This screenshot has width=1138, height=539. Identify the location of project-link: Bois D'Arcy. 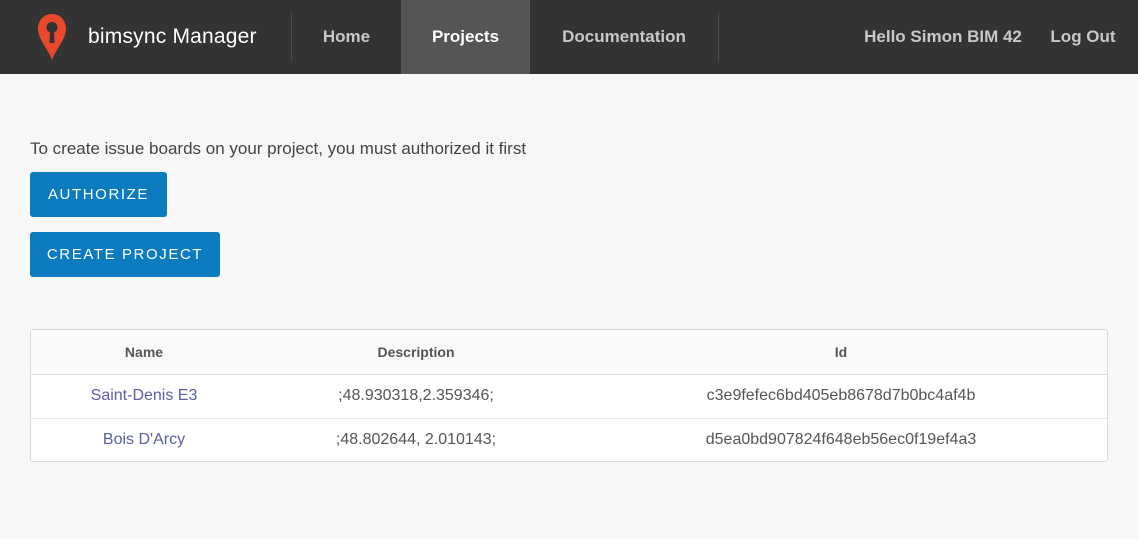
(144, 439).